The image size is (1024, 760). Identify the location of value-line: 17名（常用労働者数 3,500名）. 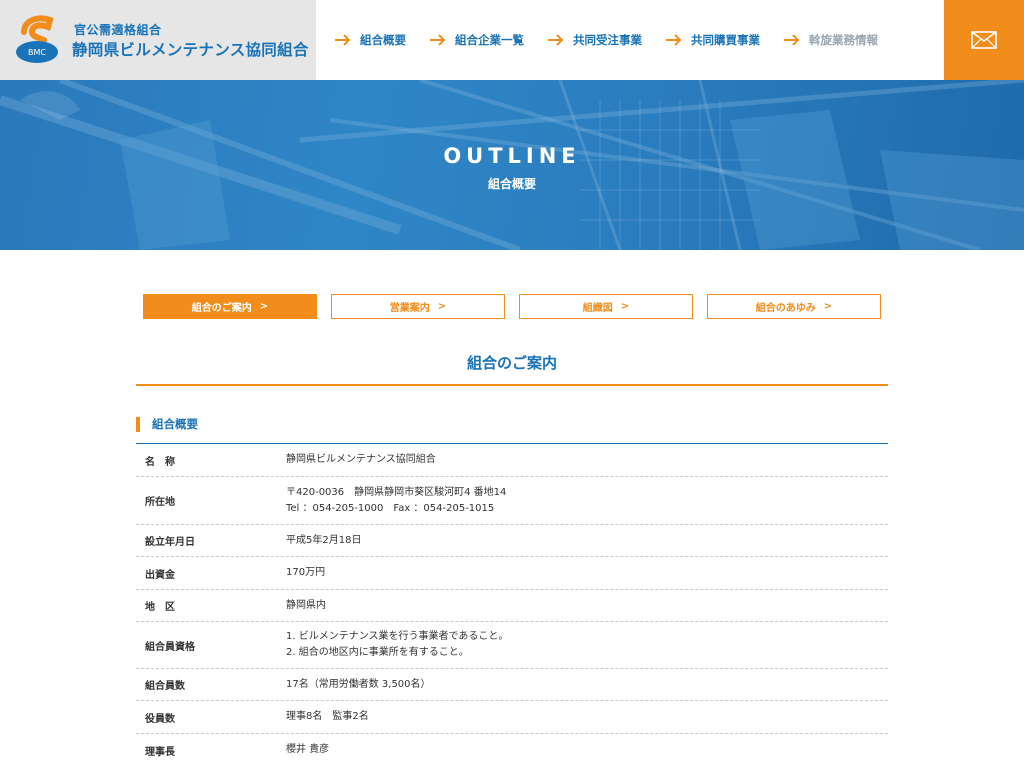
(358, 684).